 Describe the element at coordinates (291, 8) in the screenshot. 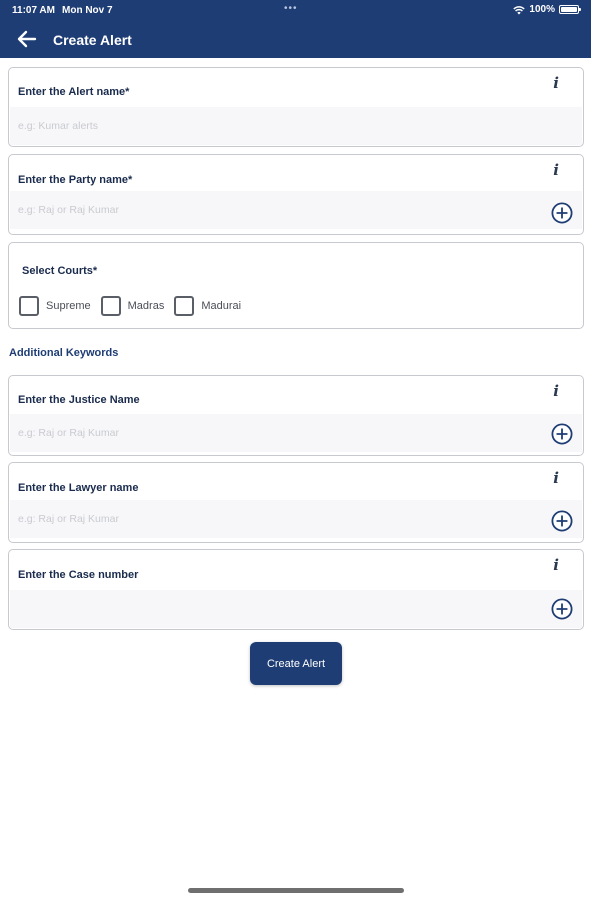

I see `multitask-dots: •••` at that location.